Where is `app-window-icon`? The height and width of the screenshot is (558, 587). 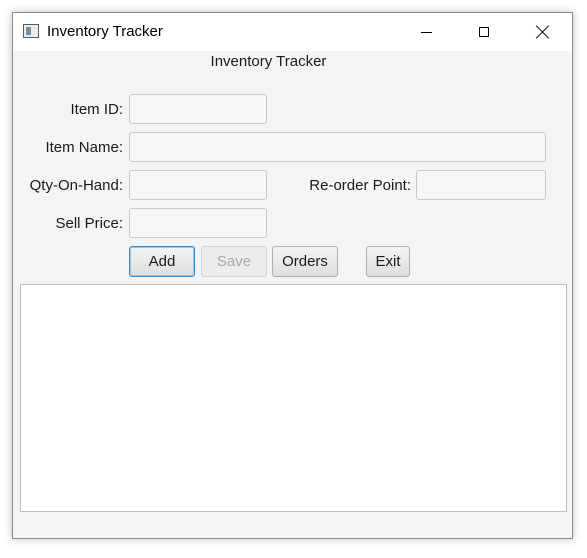
app-window-icon is located at coordinates (31, 31).